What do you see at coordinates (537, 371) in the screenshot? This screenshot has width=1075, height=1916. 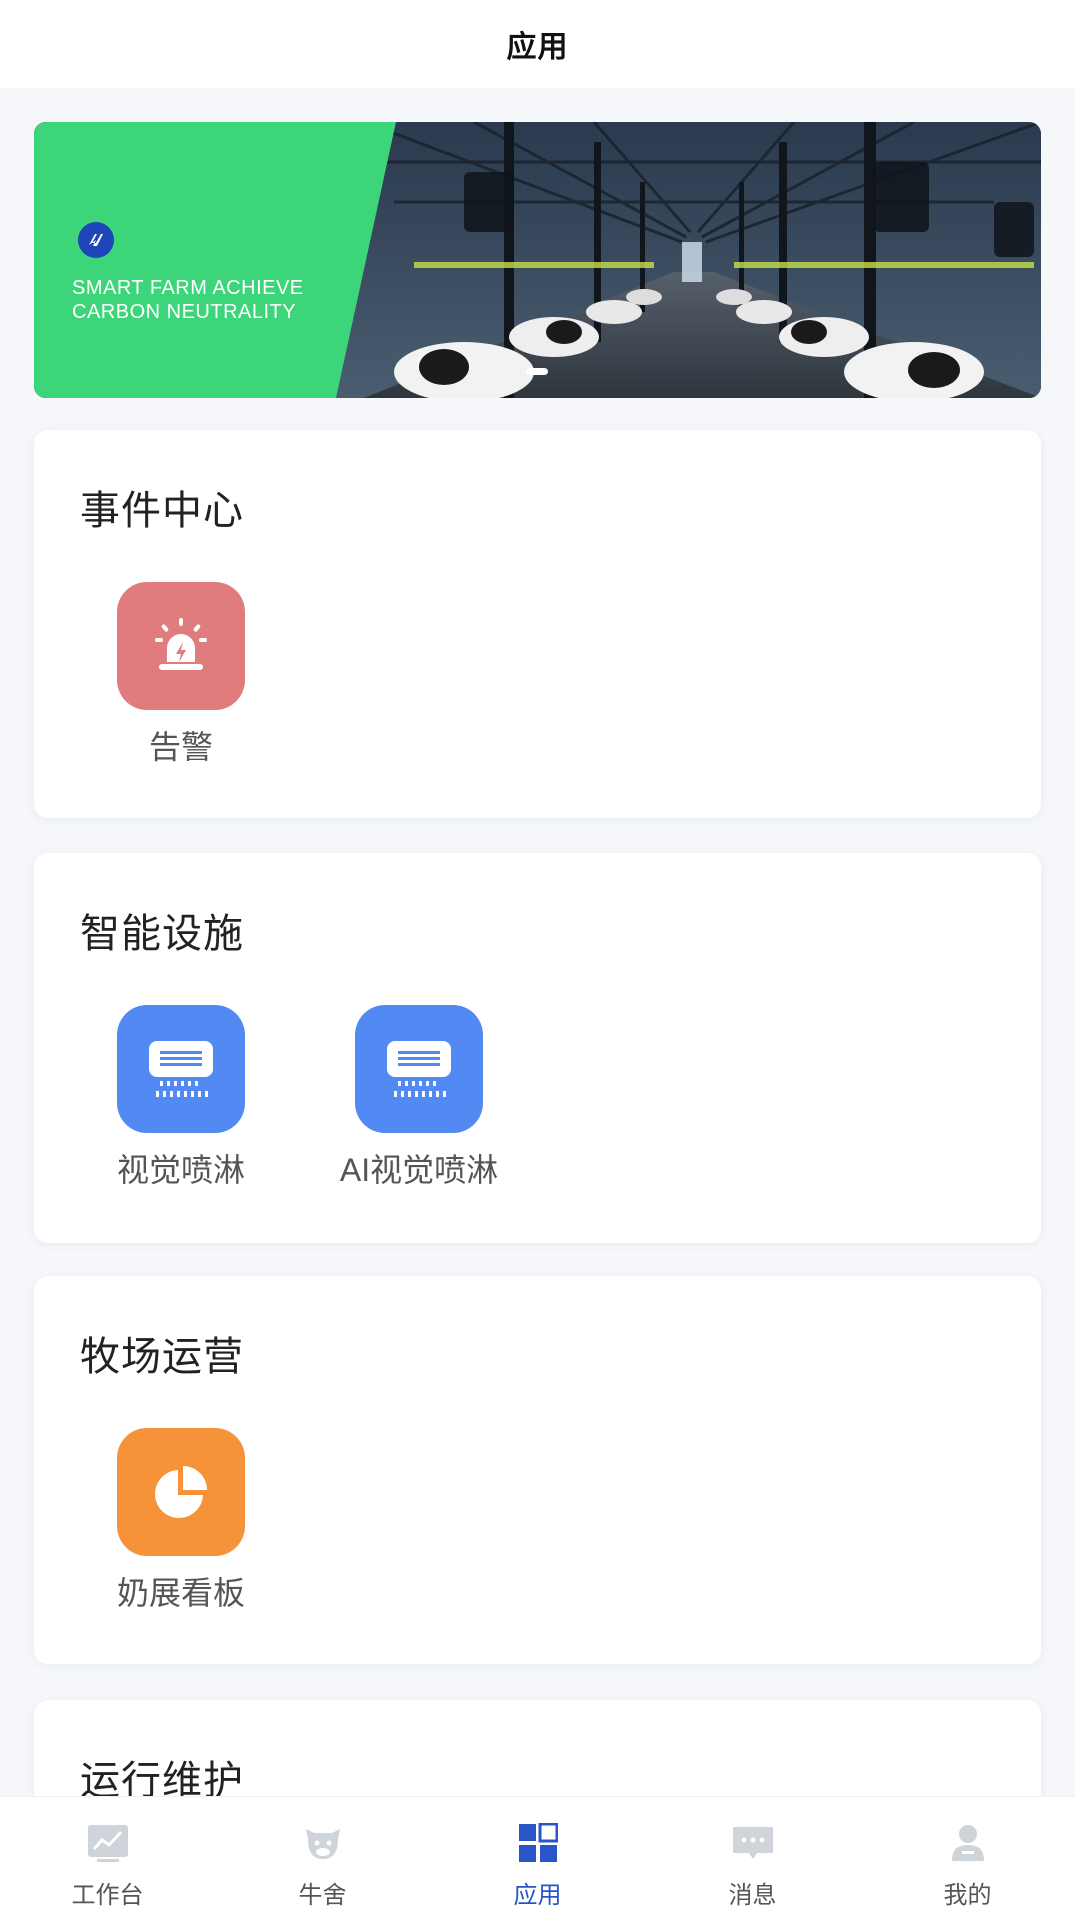 I see `carousel-indicator` at bounding box center [537, 371].